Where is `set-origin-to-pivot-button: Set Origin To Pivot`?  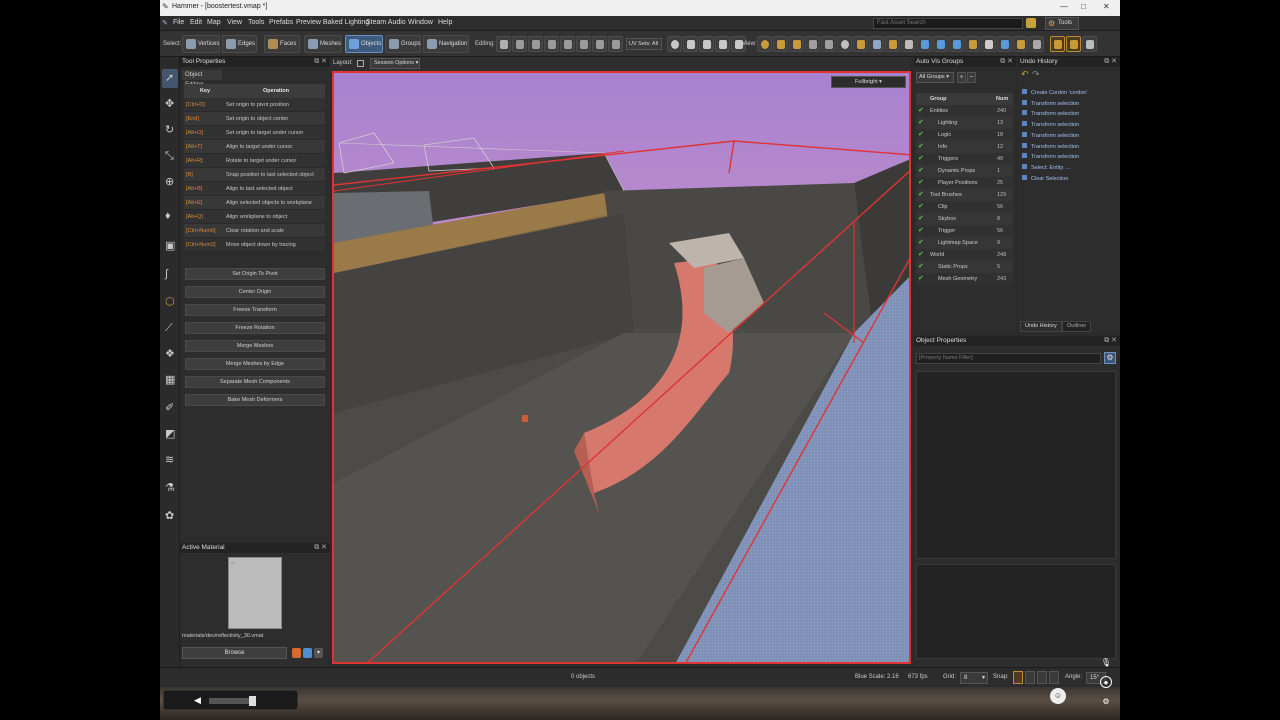
set-origin-to-pivot-button: Set Origin To Pivot is located at coordinates (255, 274).